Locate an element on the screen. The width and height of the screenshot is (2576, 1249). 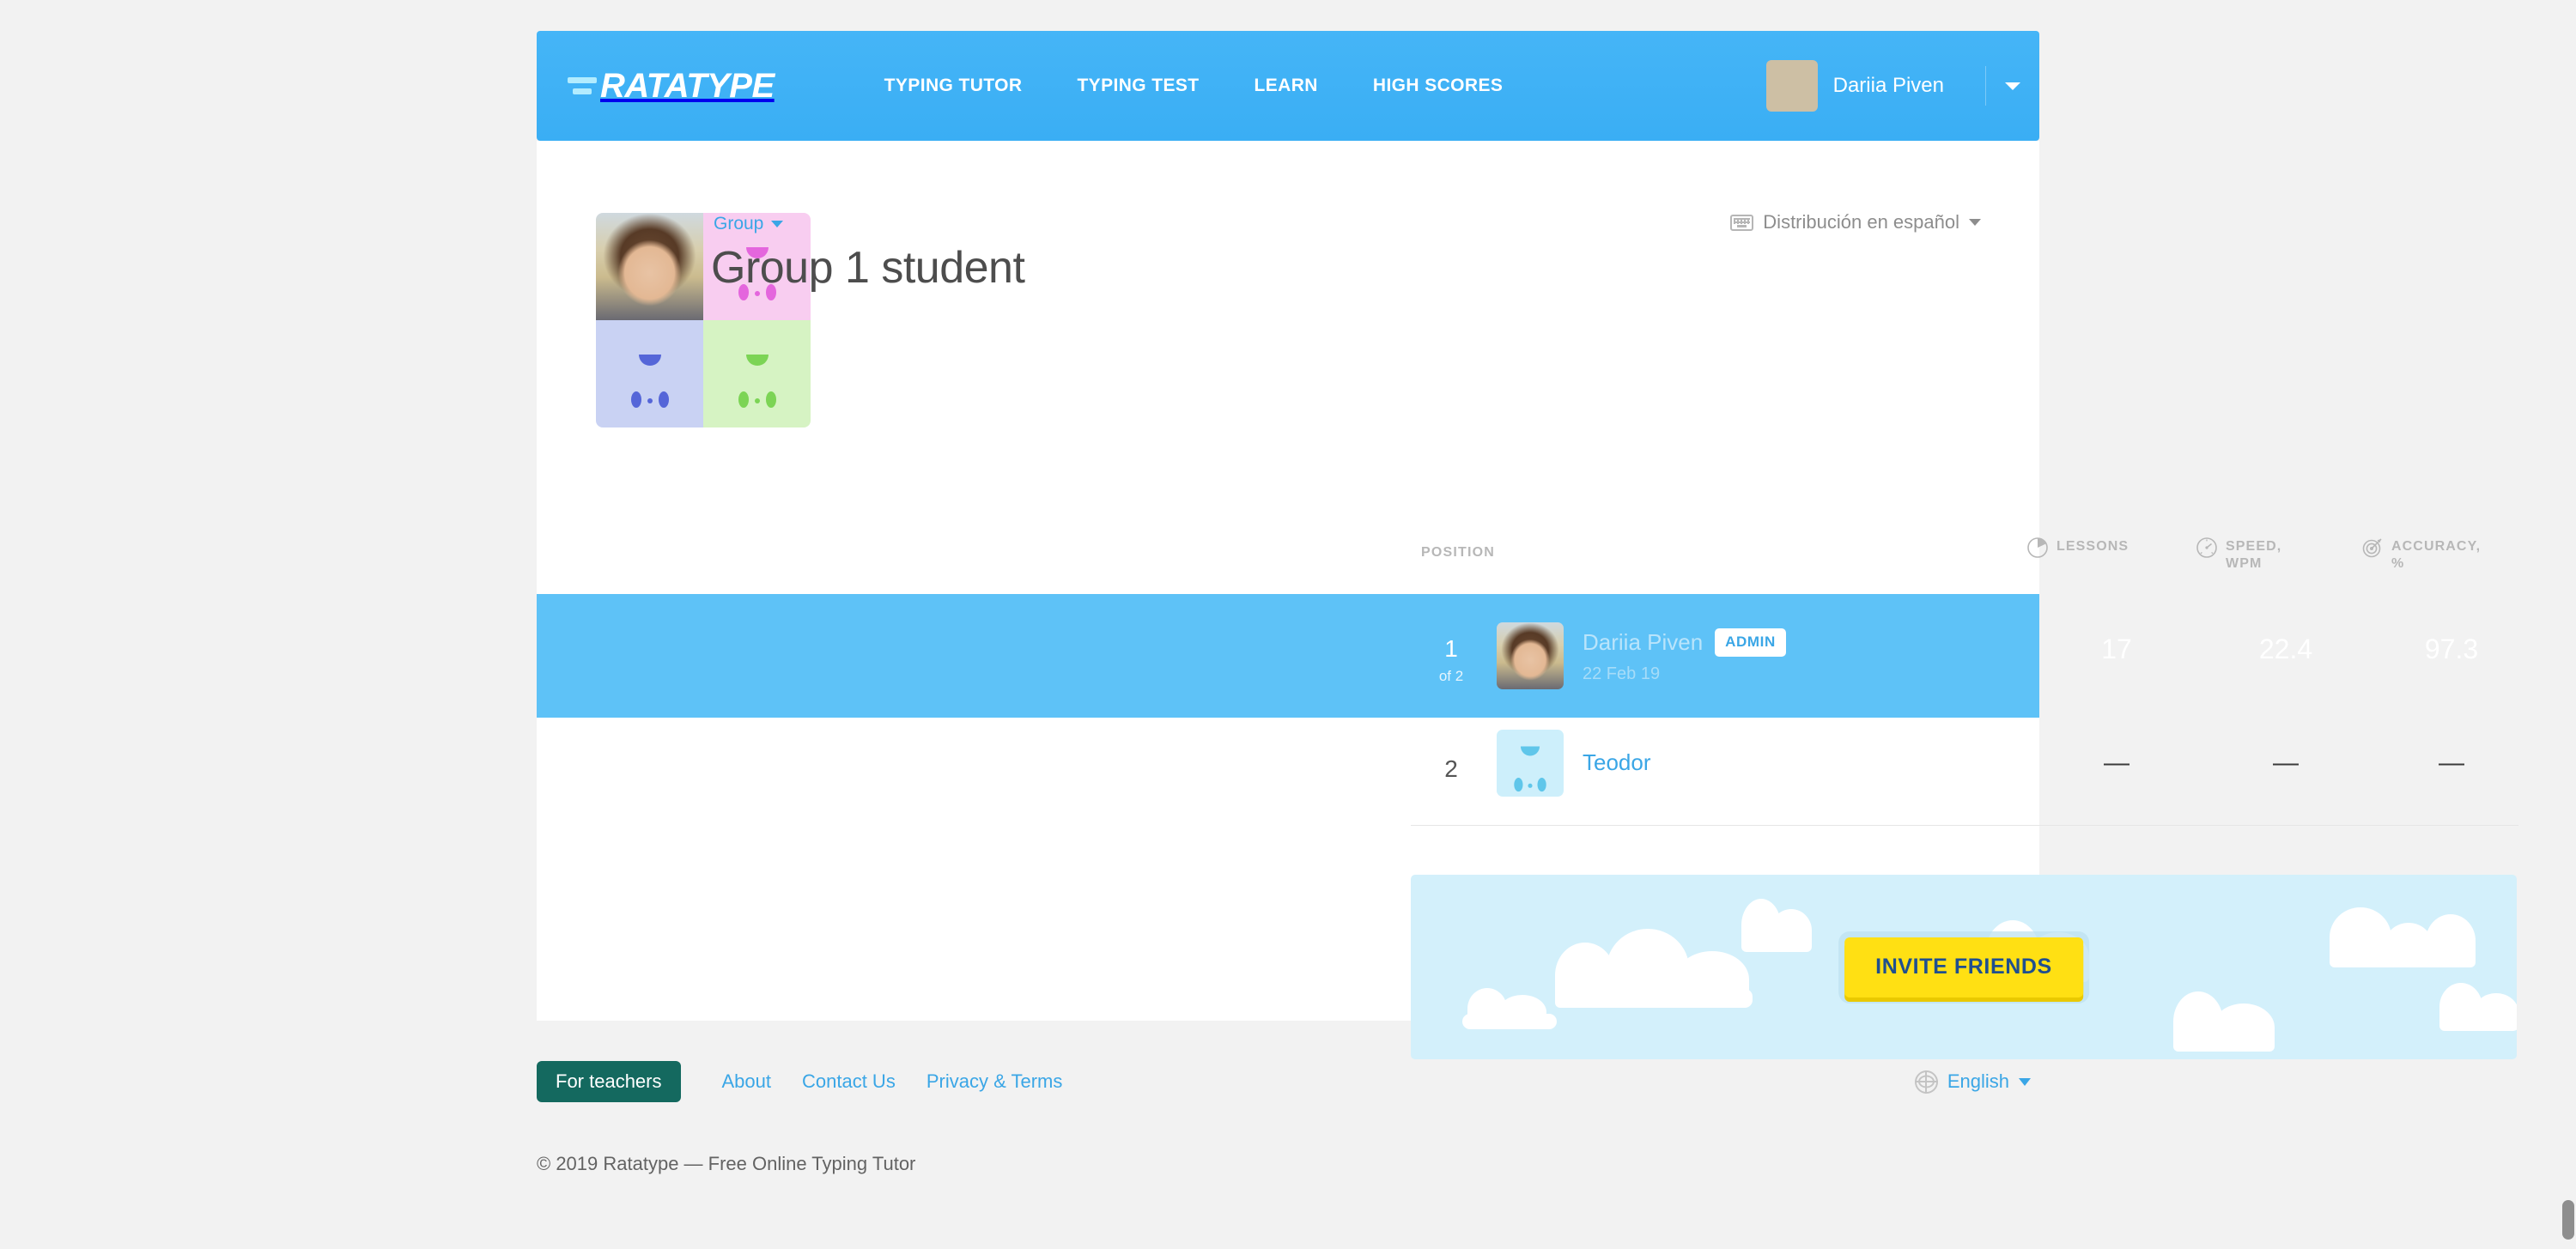
language-label: English is located at coordinates (1978, 1081).